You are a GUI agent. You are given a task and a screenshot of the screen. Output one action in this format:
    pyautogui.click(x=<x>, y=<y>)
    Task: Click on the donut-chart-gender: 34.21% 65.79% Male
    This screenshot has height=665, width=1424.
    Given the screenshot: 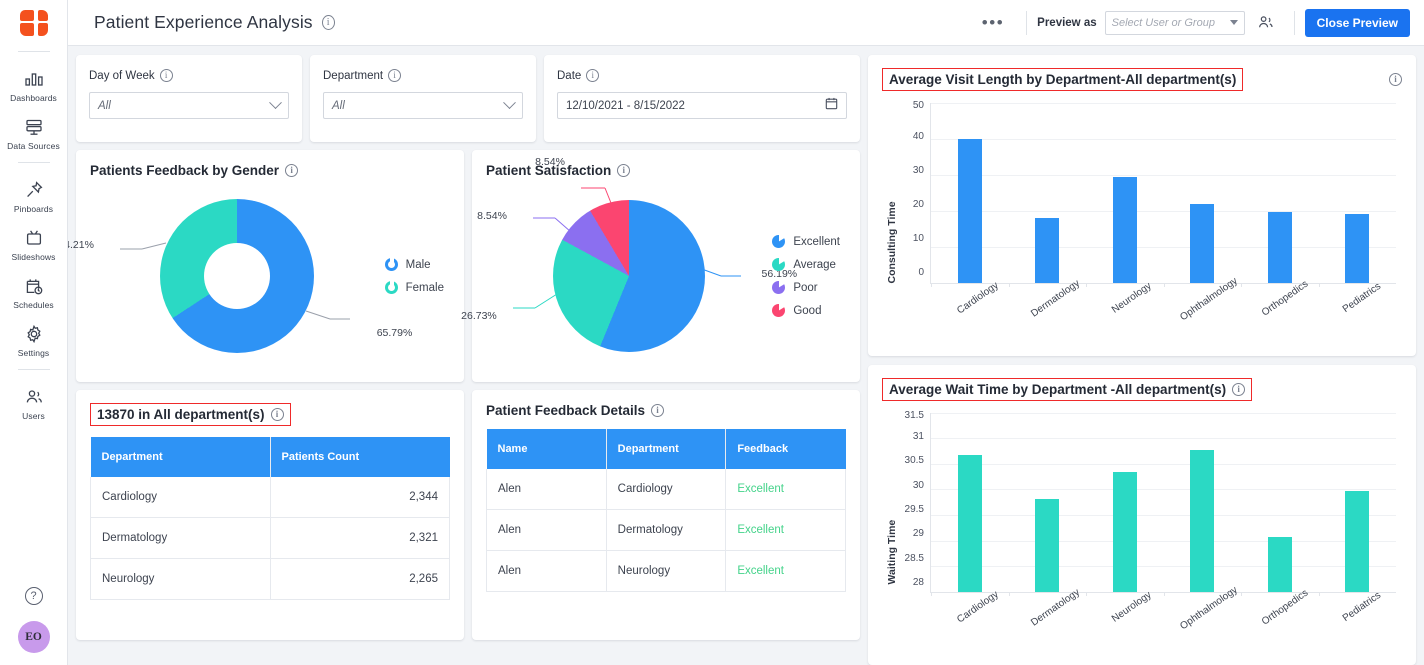 What is the action you would take?
    pyautogui.click(x=259, y=276)
    